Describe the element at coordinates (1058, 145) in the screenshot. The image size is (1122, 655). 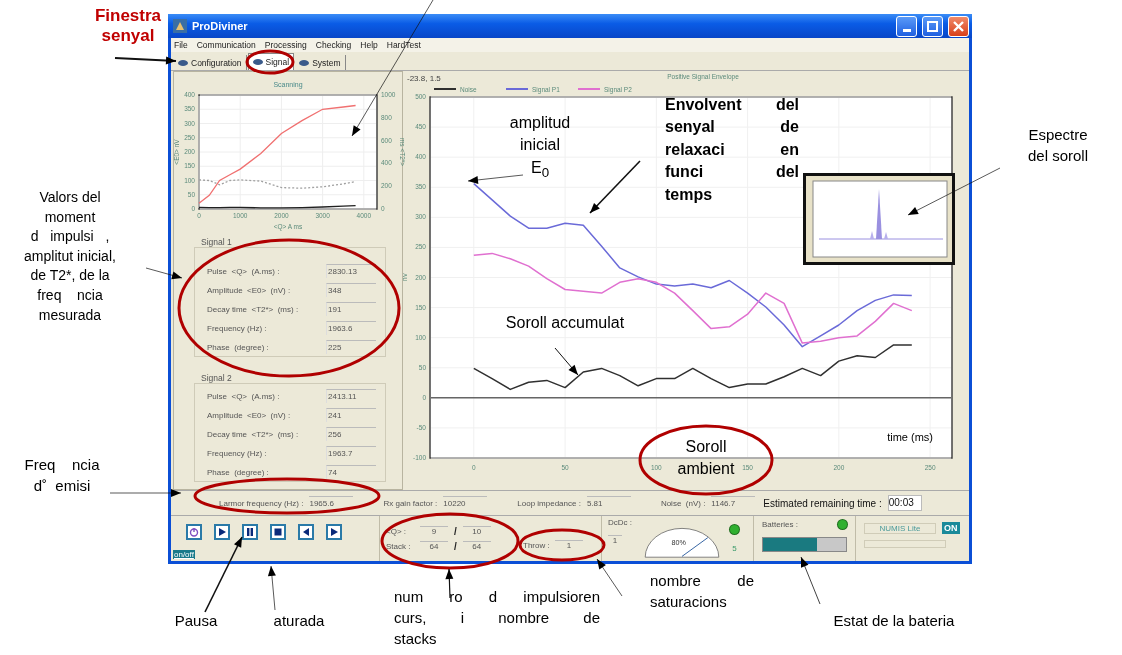
I see `annotation-text: Espectre del soroll` at that location.